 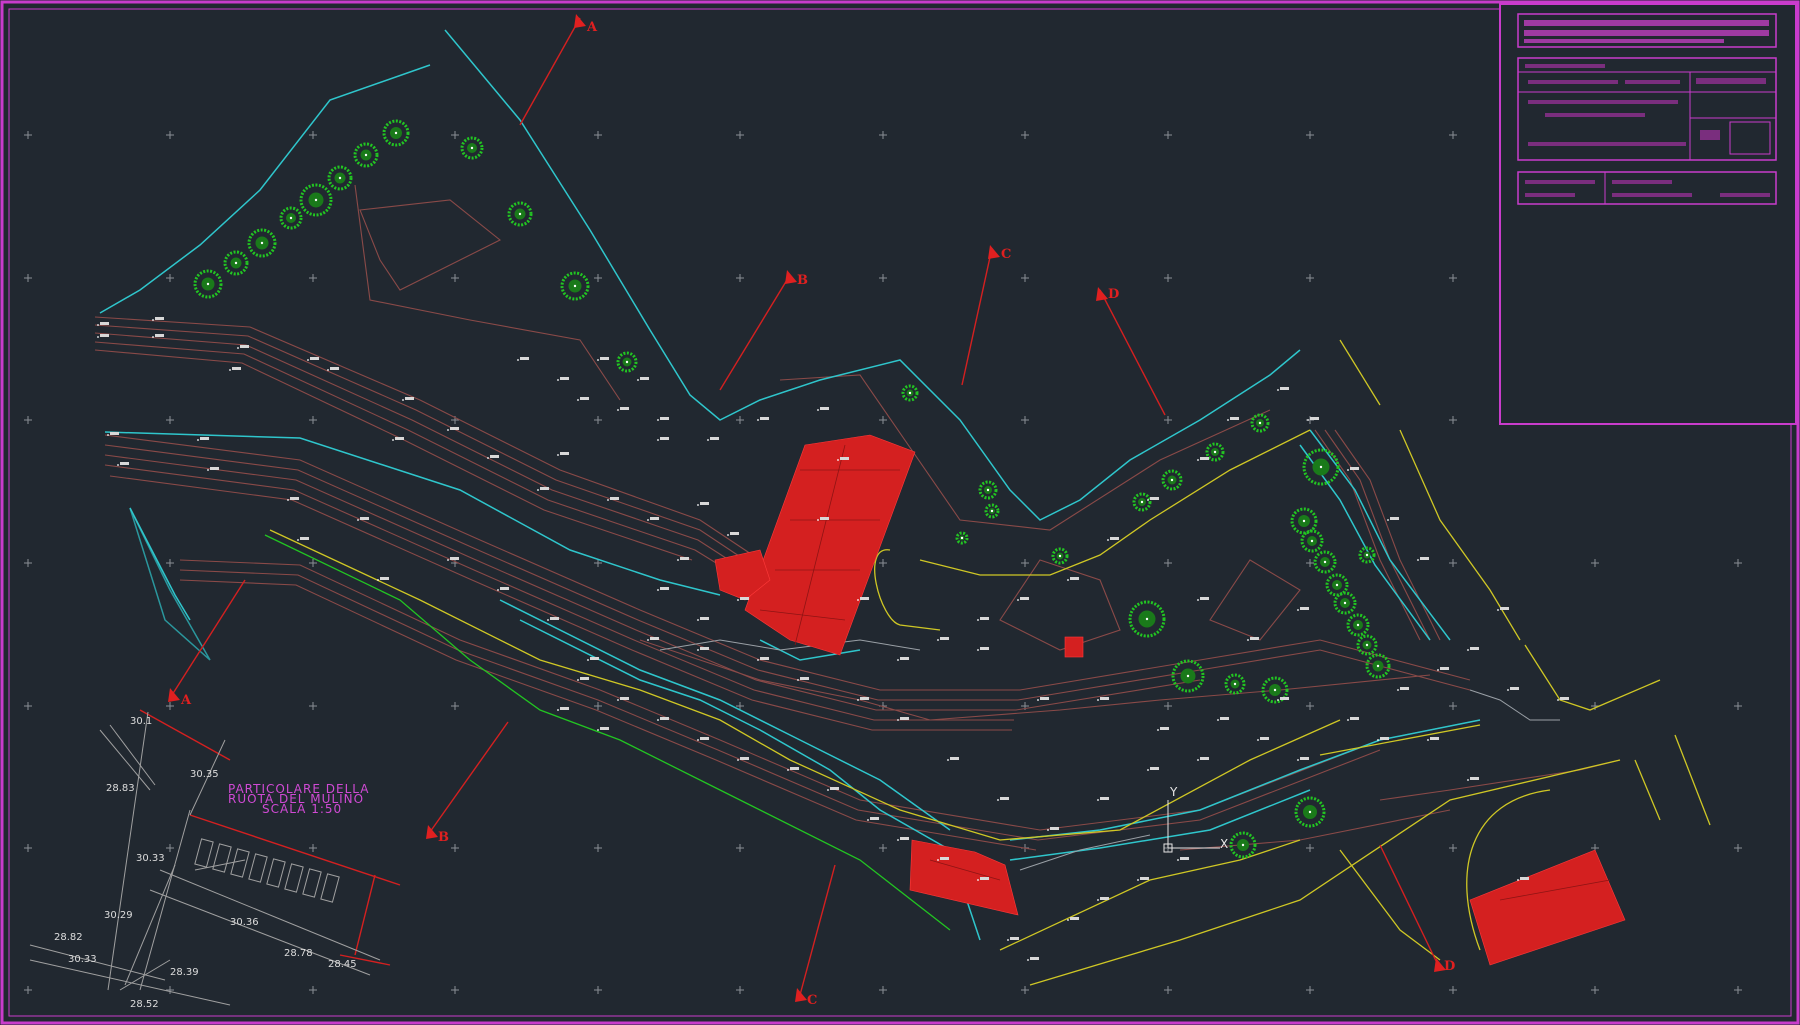 I want to click on ucs-x-label: X, so click(x=1224, y=844).